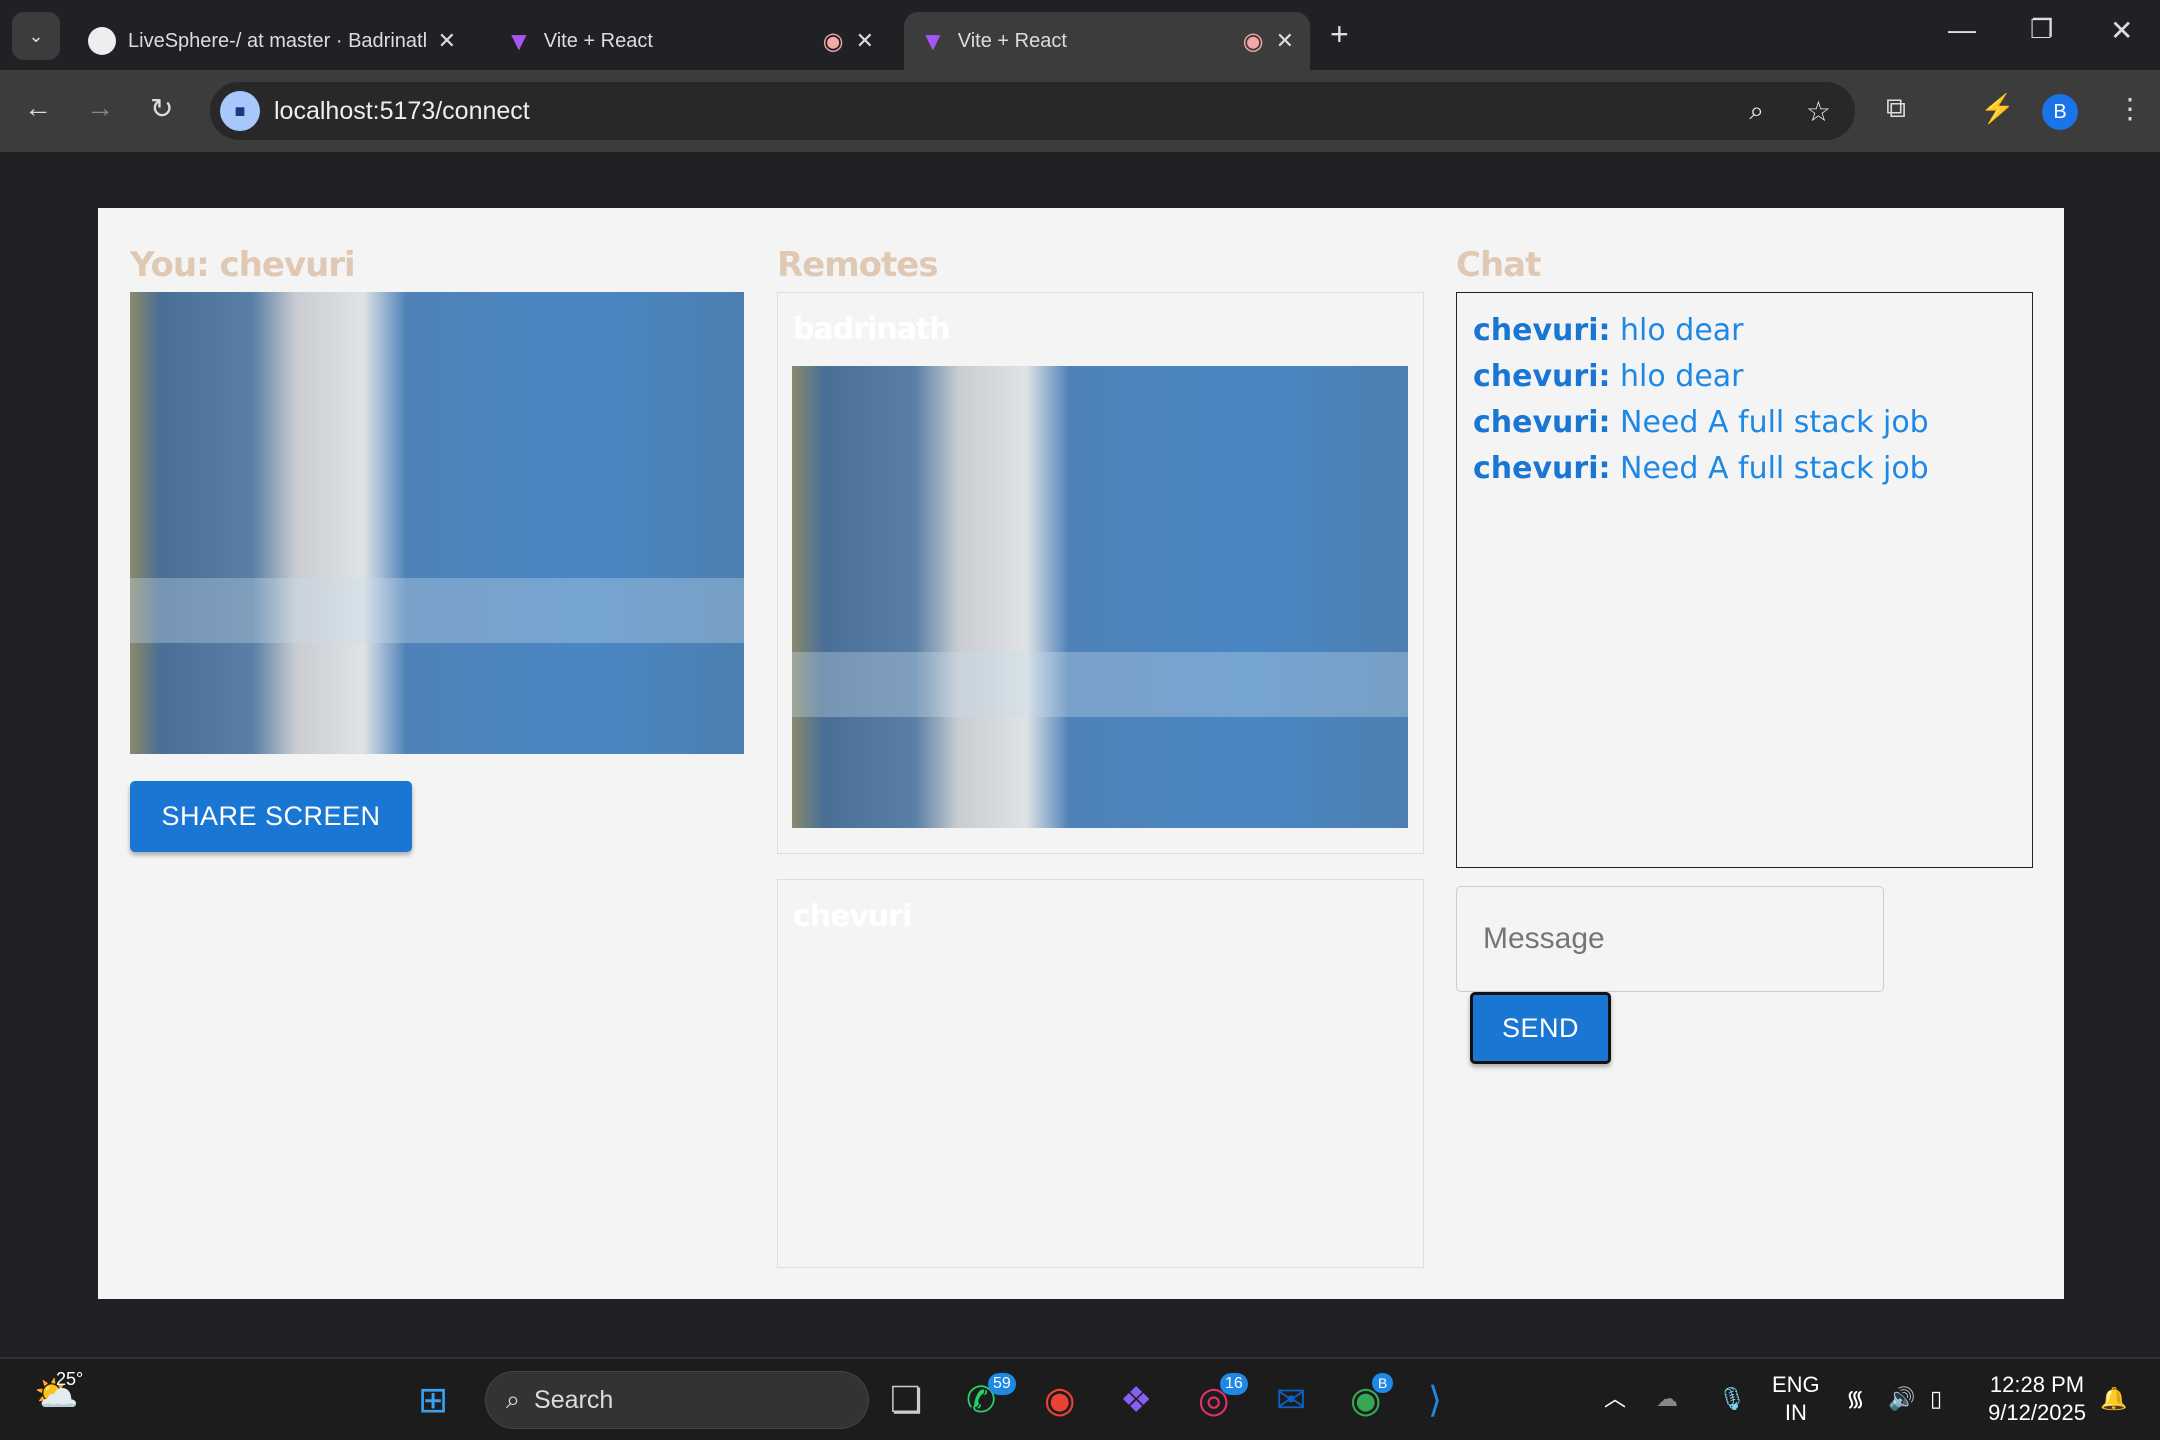 The image size is (2160, 1440). What do you see at coordinates (906, 1400) in the screenshot?
I see `task-view-icon: ❏` at bounding box center [906, 1400].